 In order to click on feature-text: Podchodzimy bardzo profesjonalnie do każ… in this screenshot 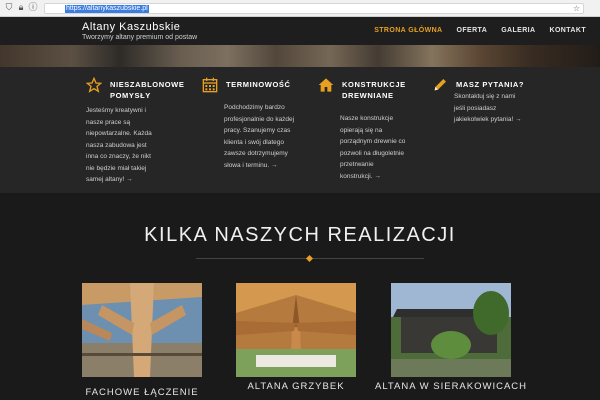, I will do `click(259, 136)`.